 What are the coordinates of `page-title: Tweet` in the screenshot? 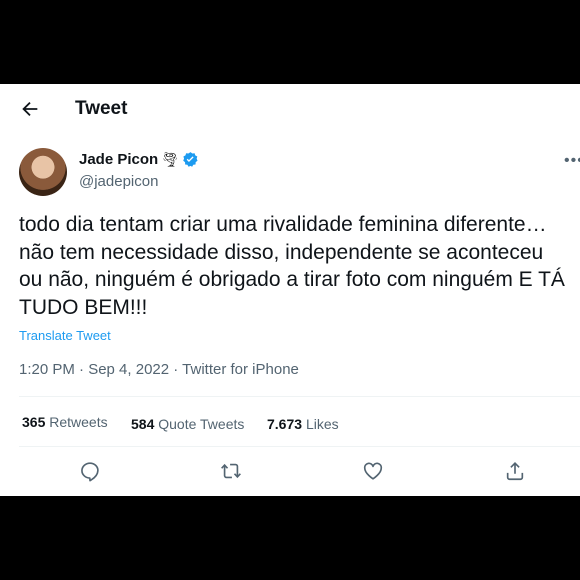 It's located at (101, 108).